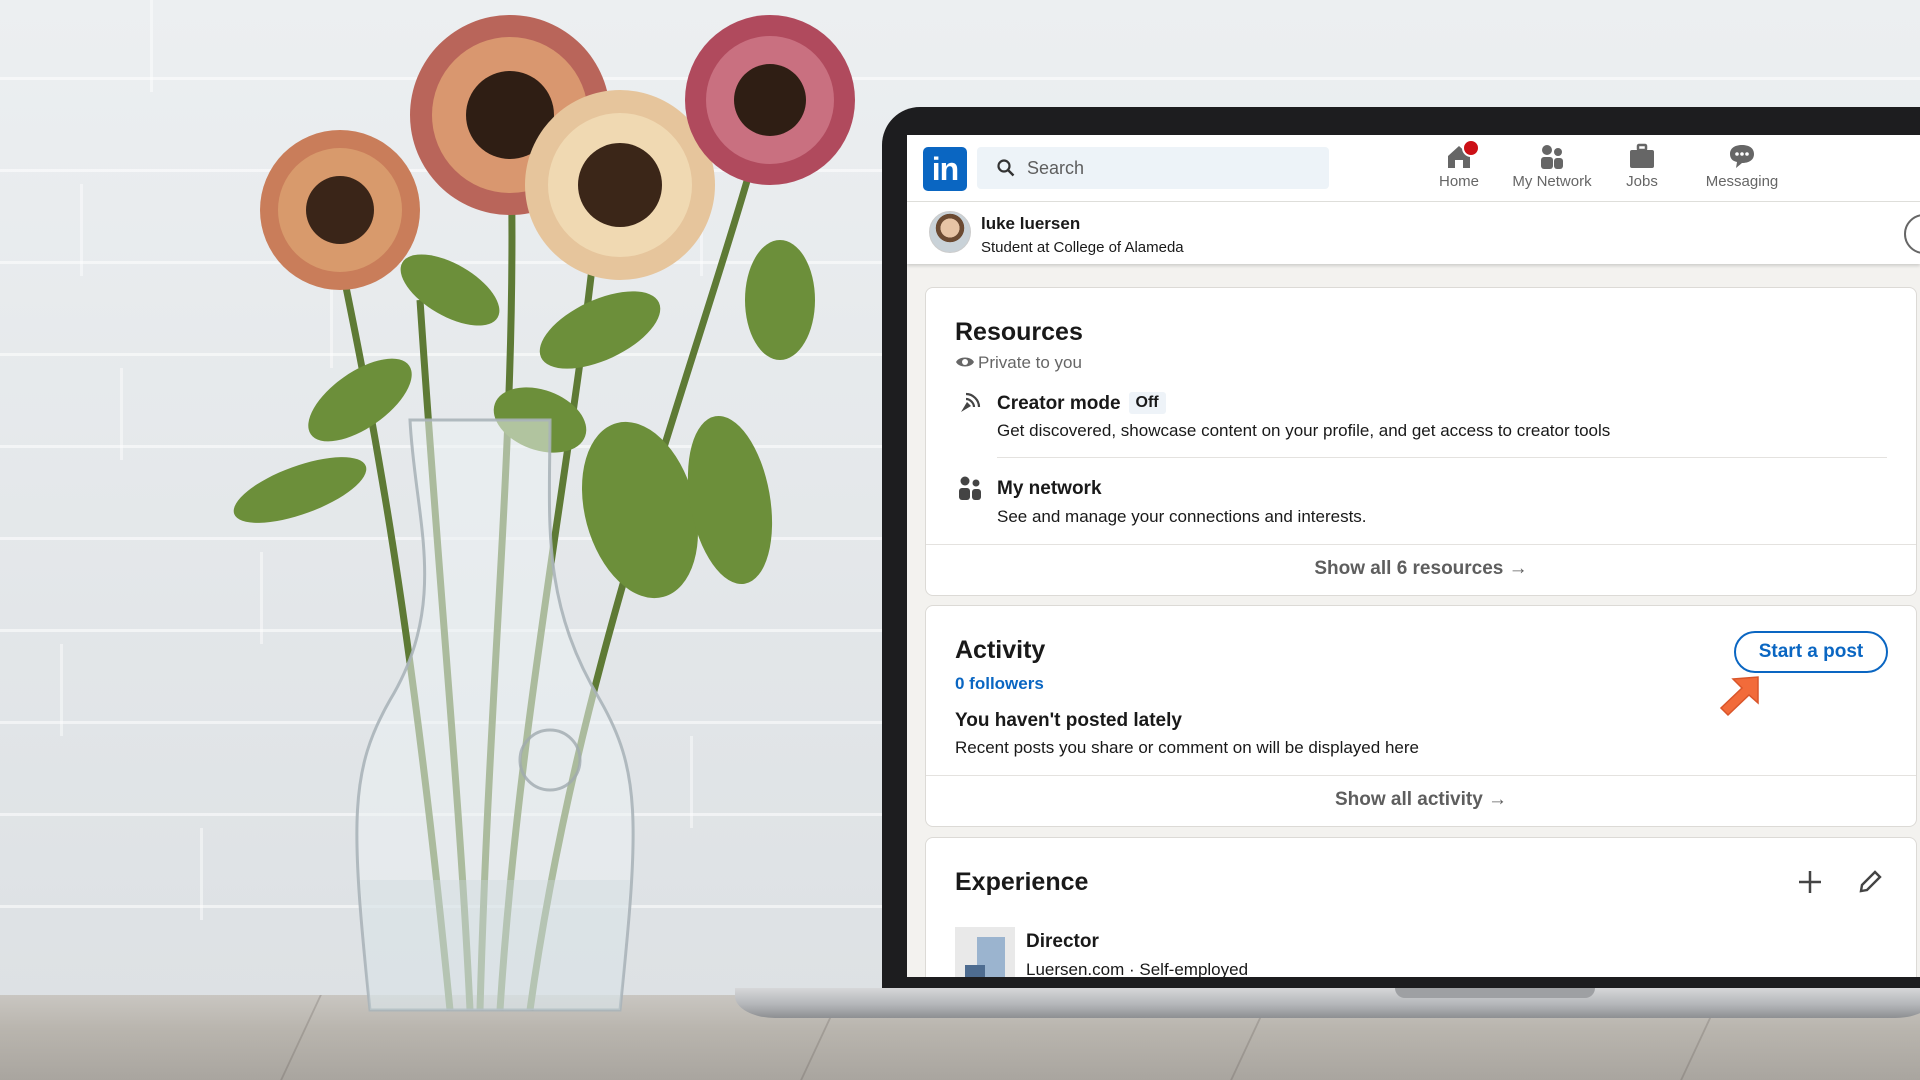 This screenshot has width=1920, height=1080. I want to click on experience-role: Director, so click(1062, 942).